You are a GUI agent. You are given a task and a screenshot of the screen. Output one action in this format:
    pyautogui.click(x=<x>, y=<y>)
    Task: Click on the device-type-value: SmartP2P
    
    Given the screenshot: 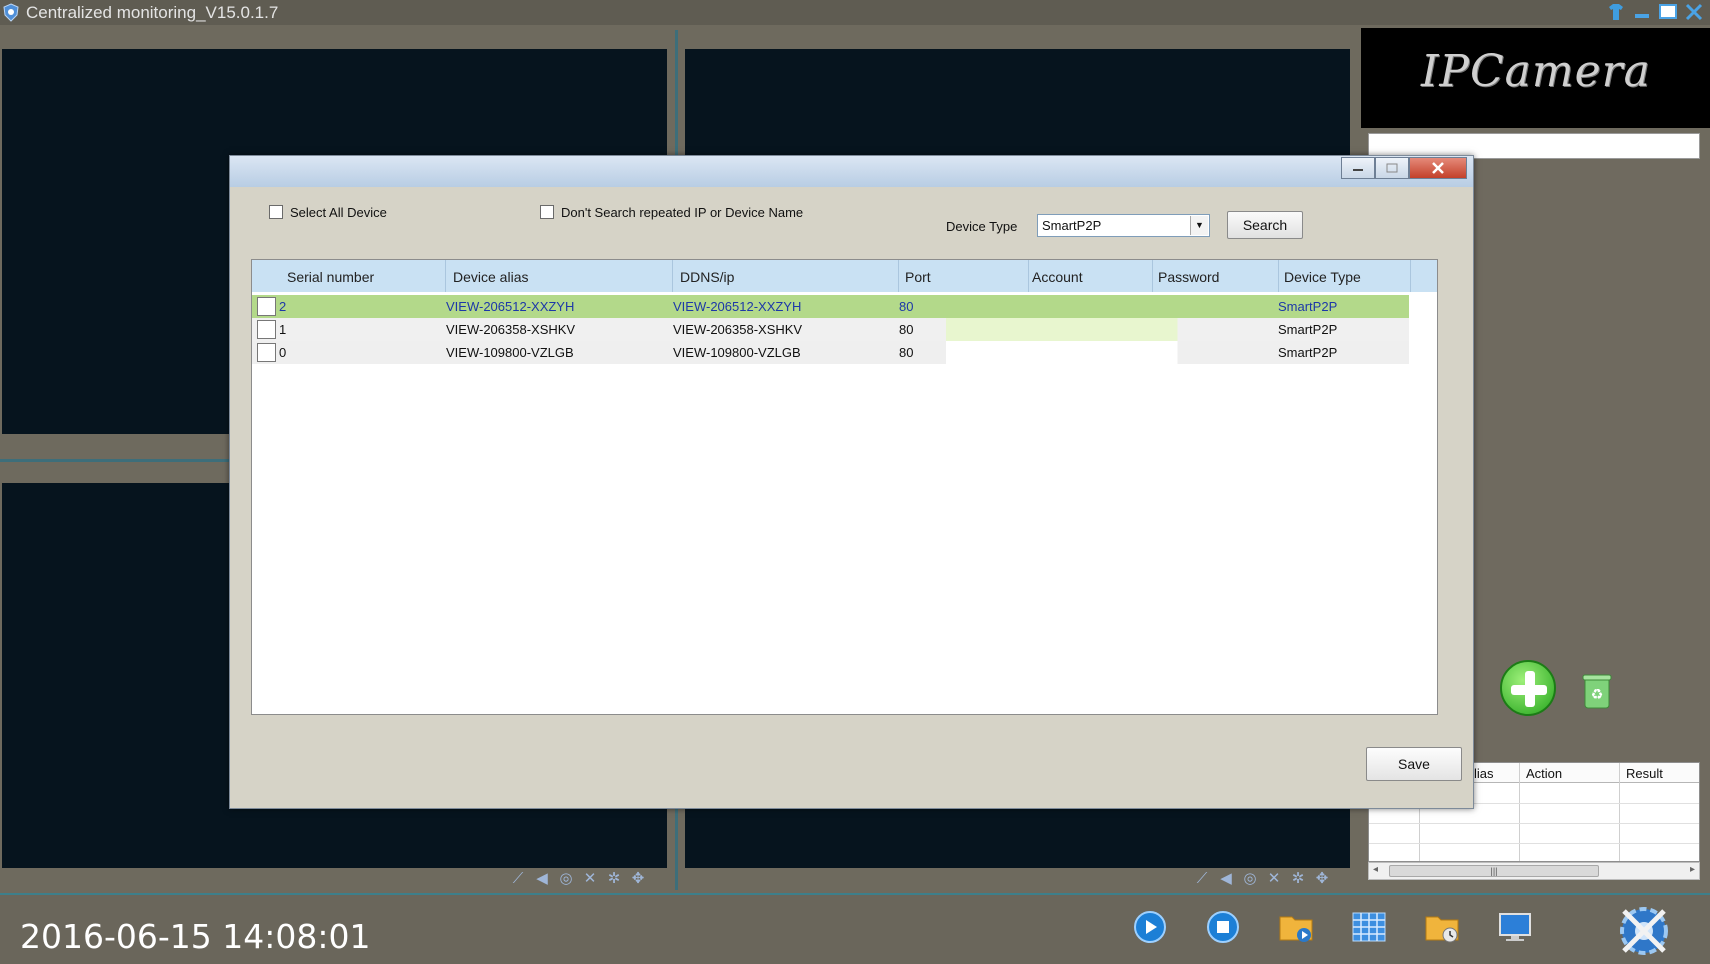 What is the action you would take?
    pyautogui.click(x=1072, y=225)
    